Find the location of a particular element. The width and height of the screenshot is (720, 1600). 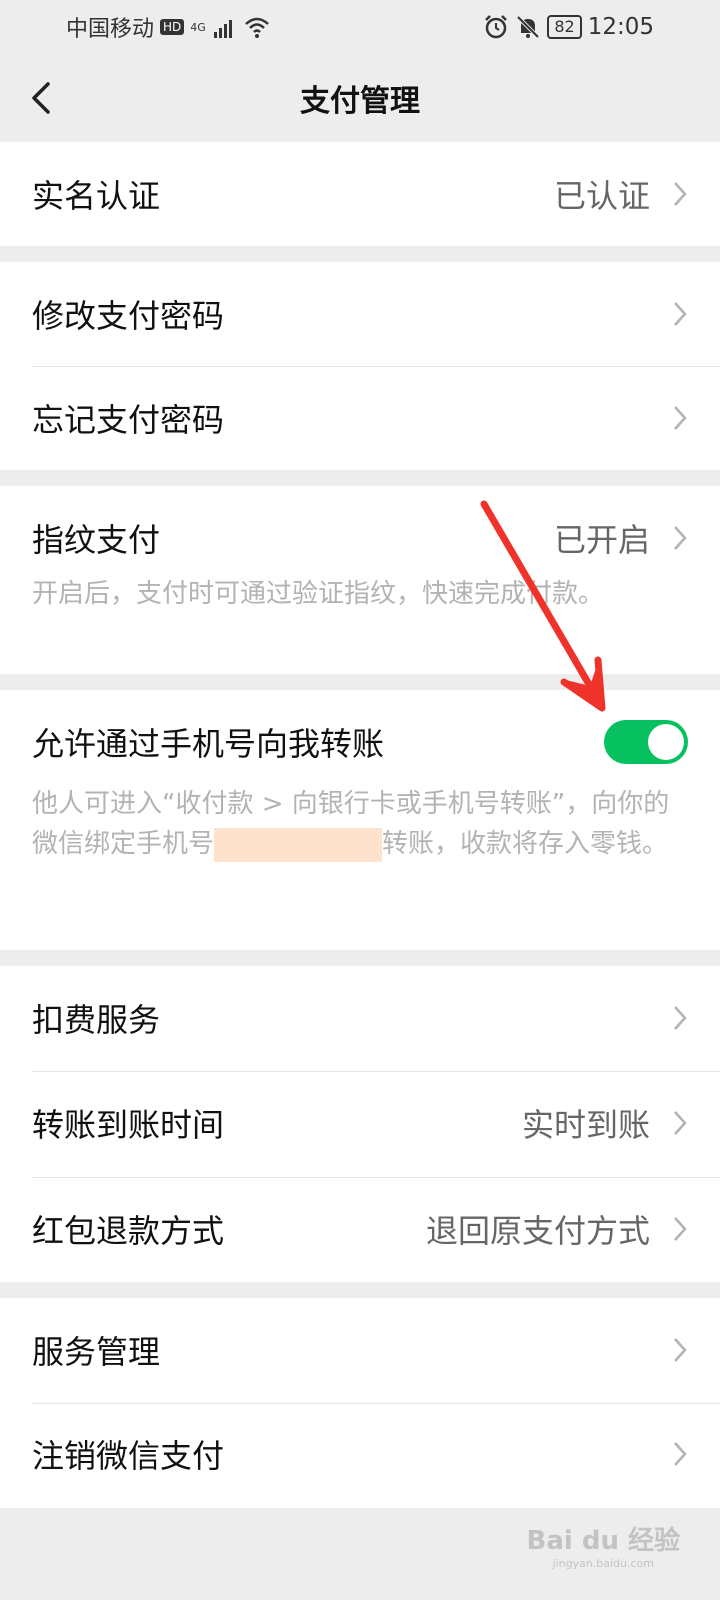

row-label: 注销微信支付 is located at coordinates (128, 1456).